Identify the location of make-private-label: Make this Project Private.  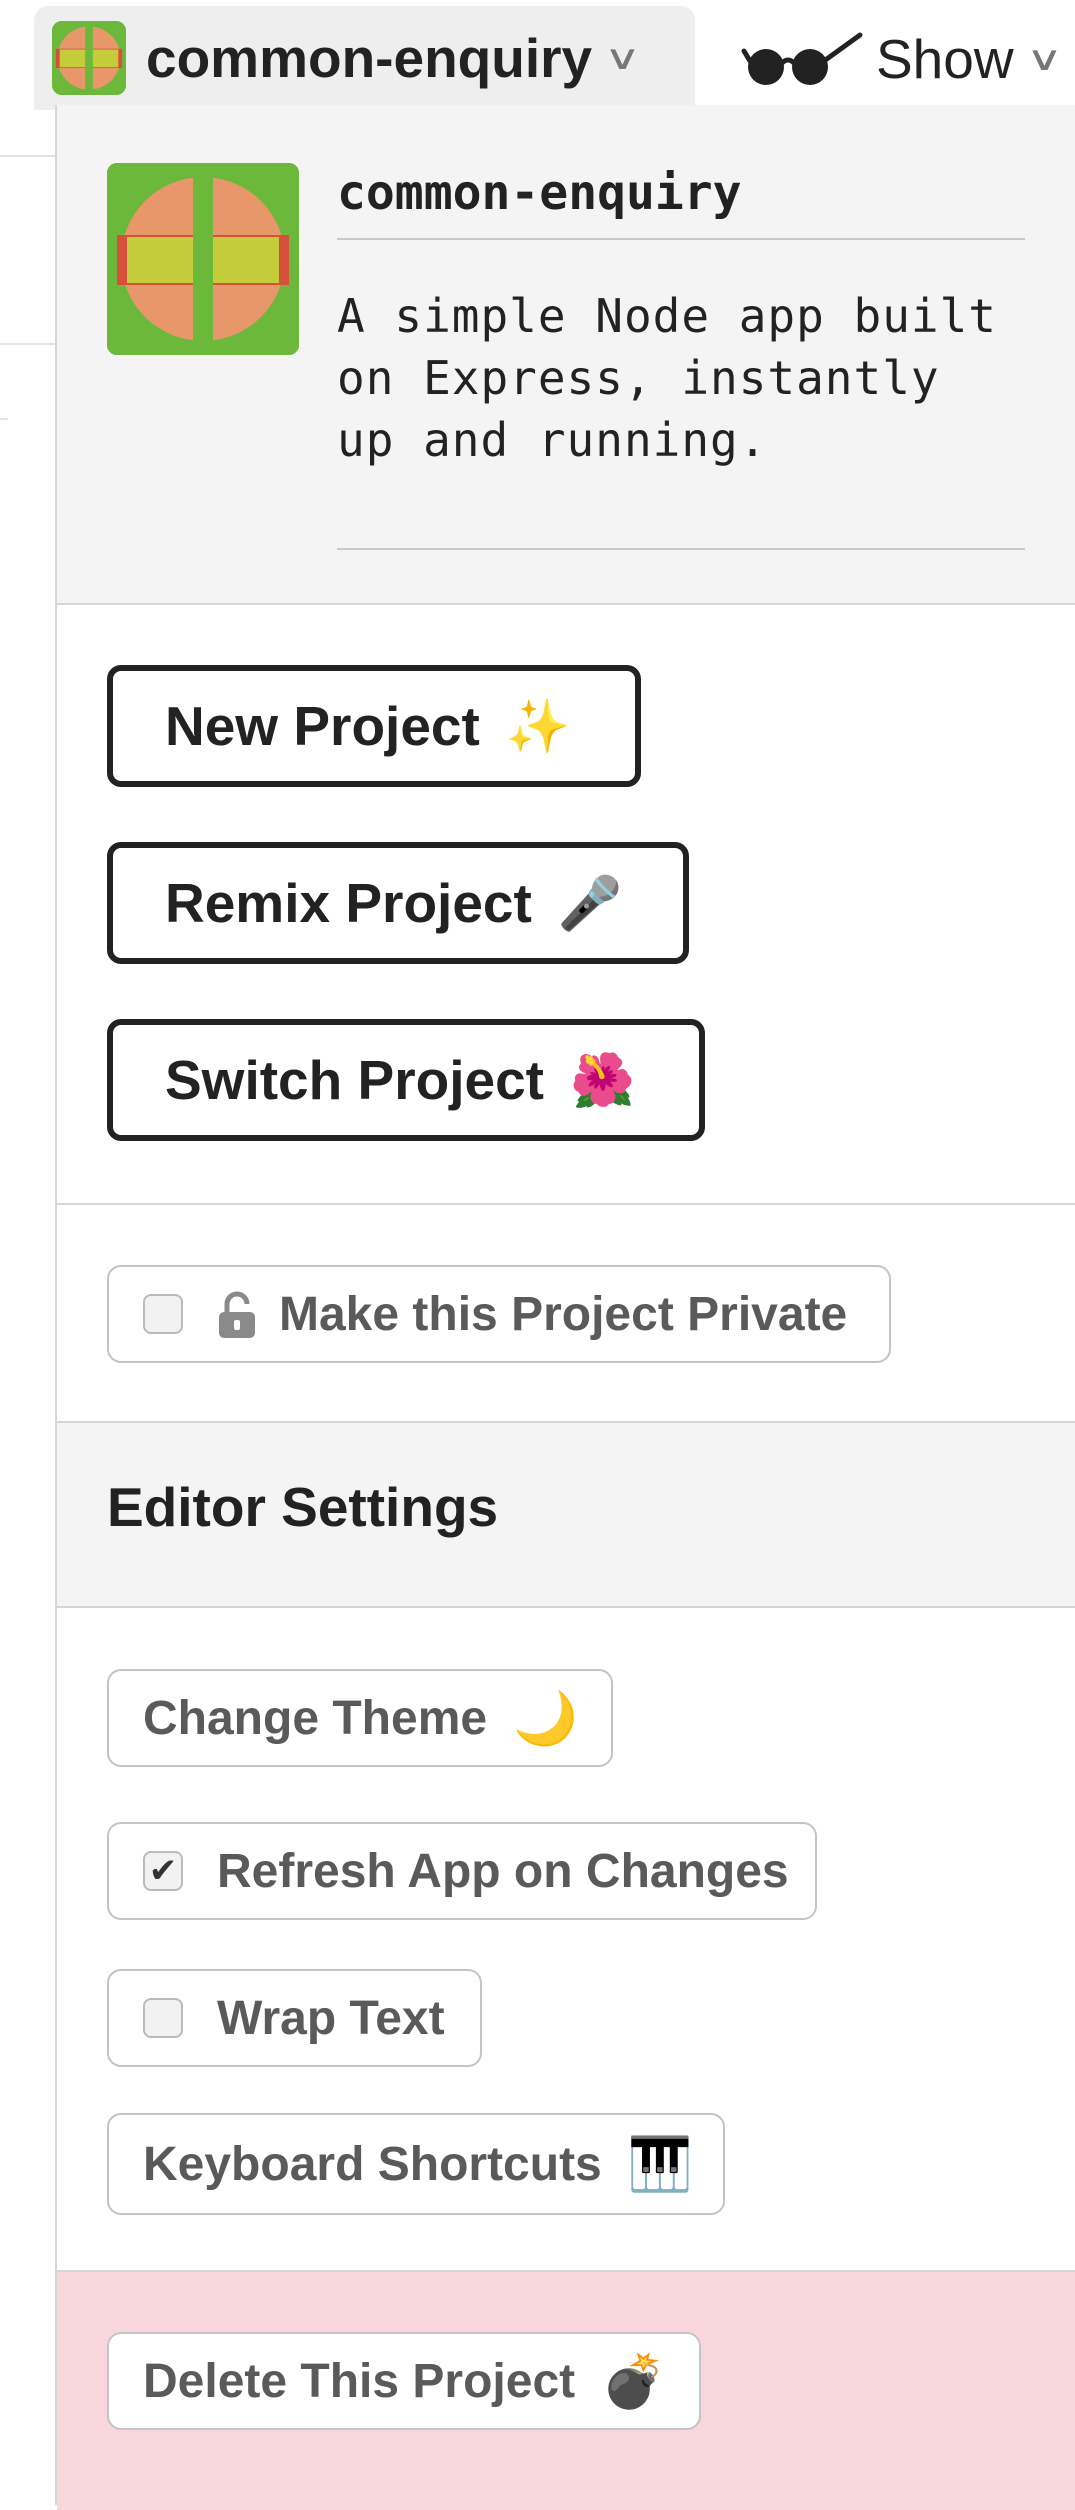
(563, 1314).